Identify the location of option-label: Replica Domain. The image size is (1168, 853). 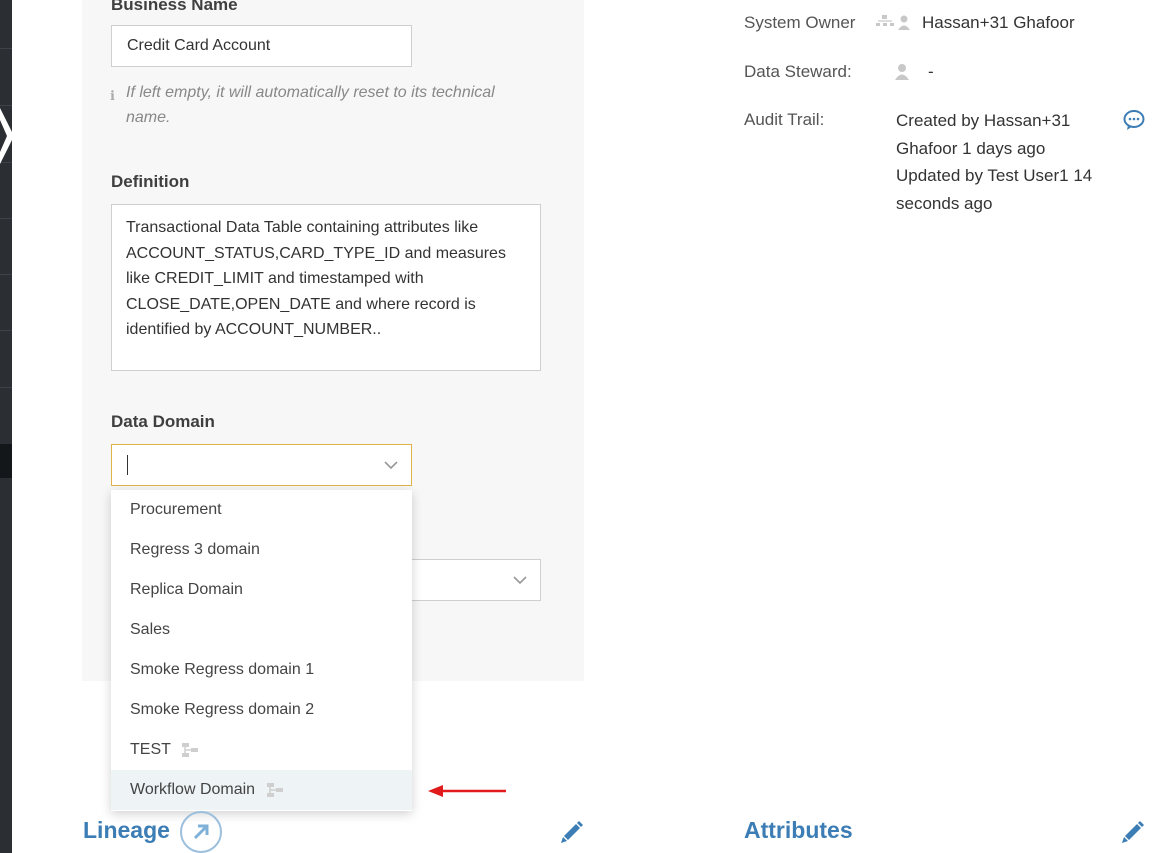
(186, 589).